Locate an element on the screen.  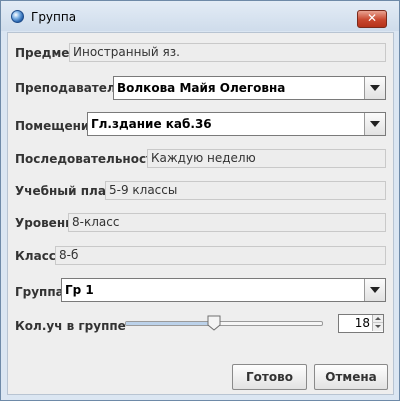
group-dropdown-button is located at coordinates (374, 290).